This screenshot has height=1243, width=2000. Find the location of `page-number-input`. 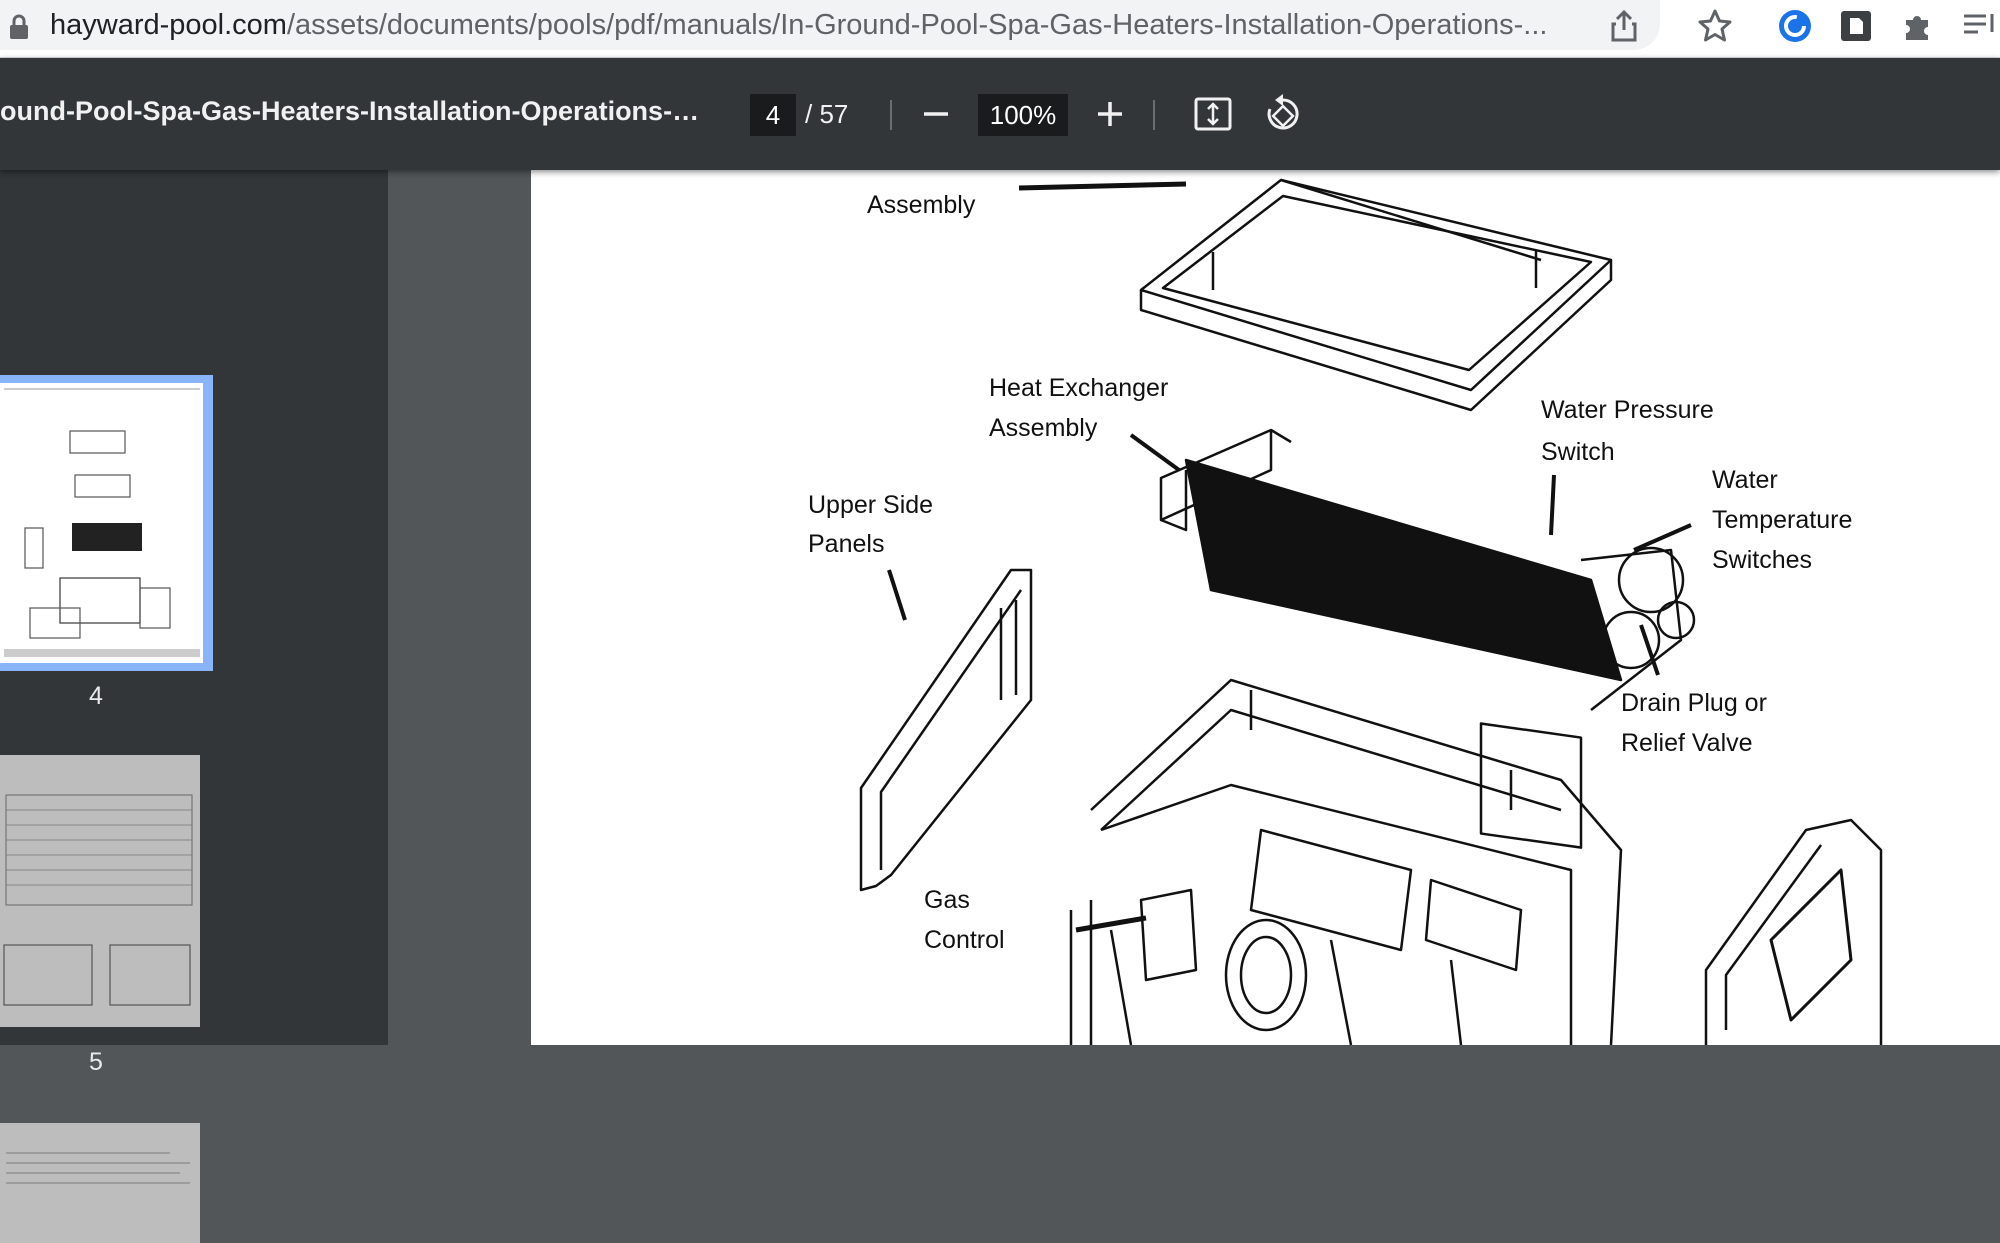

page-number-input is located at coordinates (773, 115).